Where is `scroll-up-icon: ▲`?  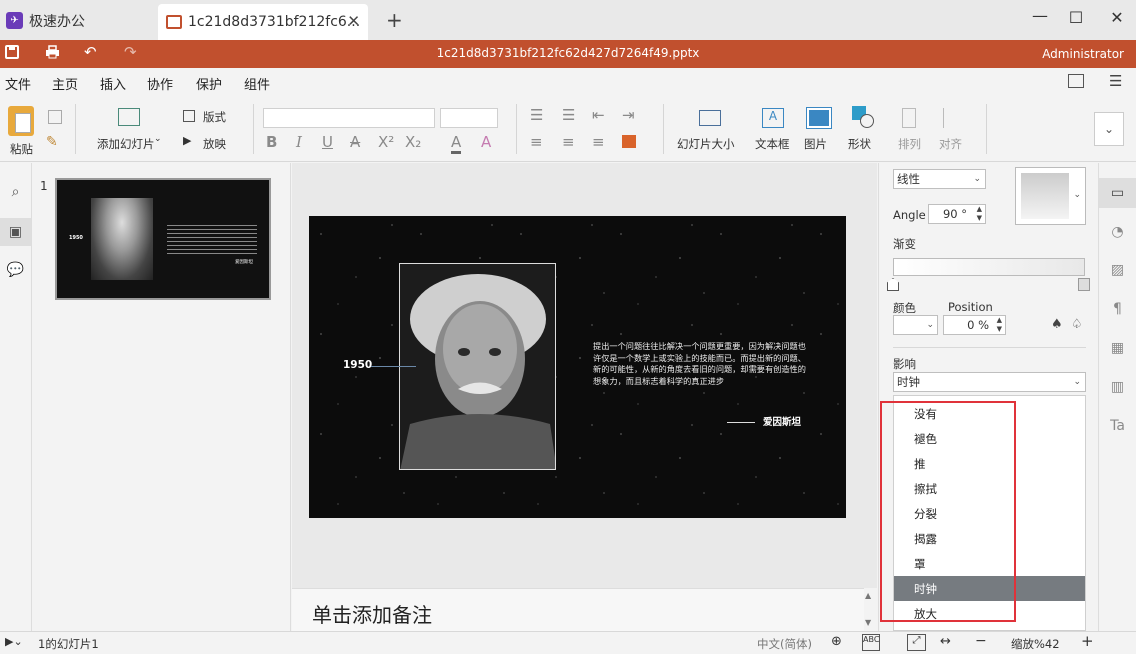
scroll-up-icon: ▲ is located at coordinates (868, 595).